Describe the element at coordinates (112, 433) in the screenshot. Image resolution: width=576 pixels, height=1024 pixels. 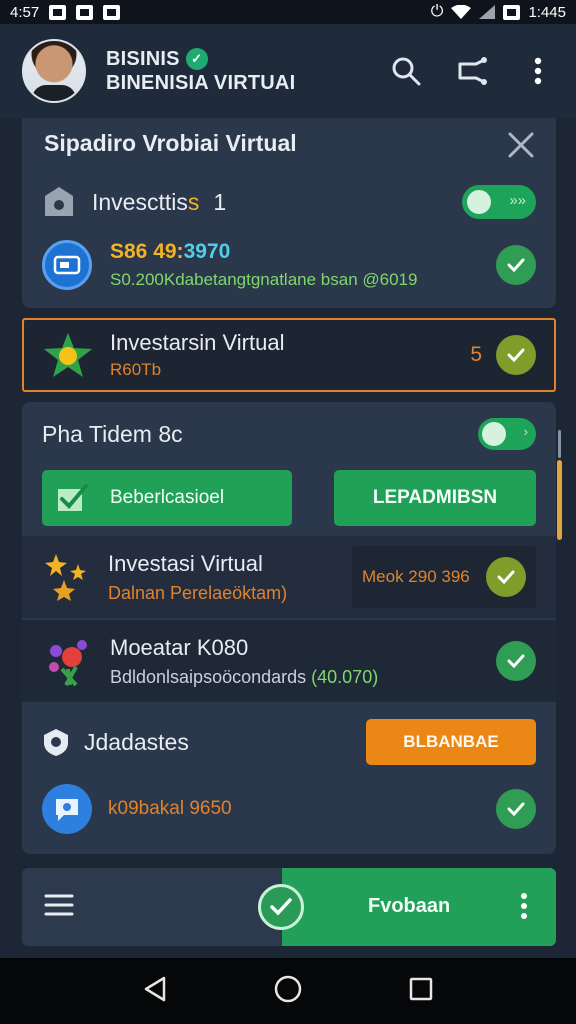
I see `section-title: Pha Tidem 8c` at that location.